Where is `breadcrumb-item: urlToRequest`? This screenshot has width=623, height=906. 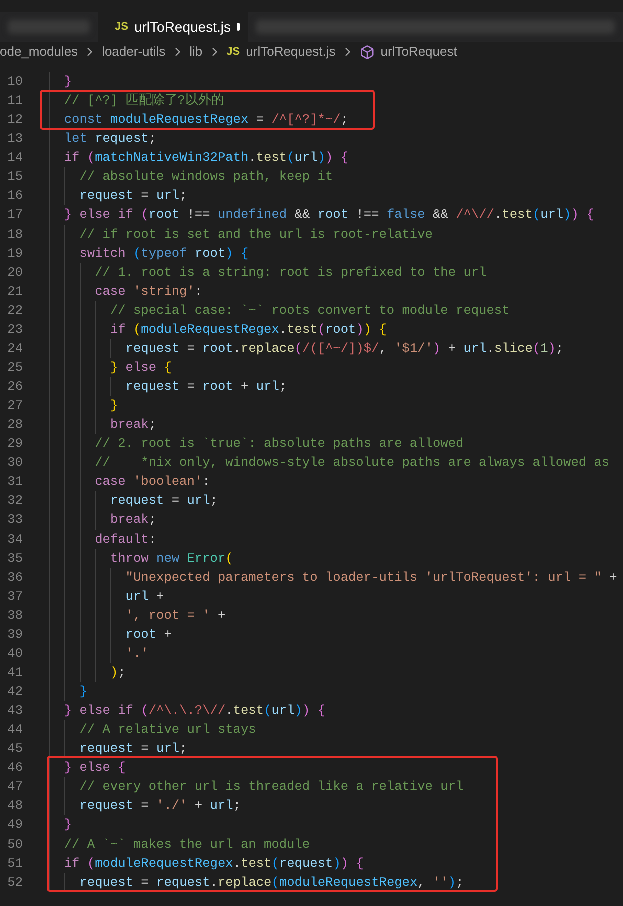
breadcrumb-item: urlToRequest is located at coordinates (419, 52).